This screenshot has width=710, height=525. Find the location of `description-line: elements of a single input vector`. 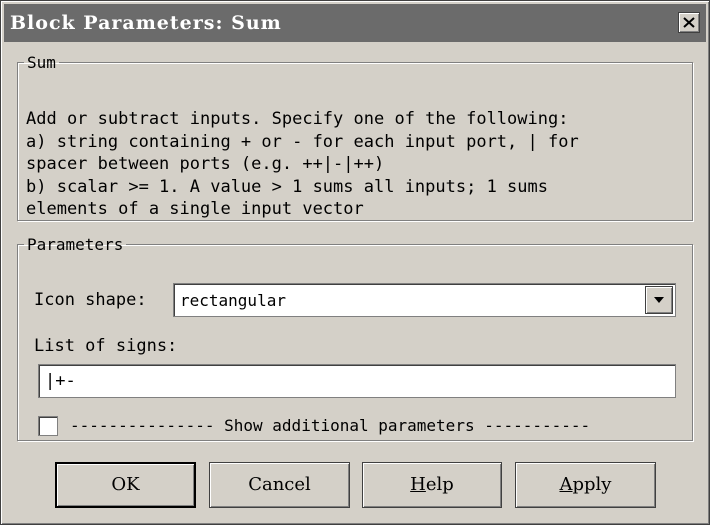

description-line: elements of a single input vector is located at coordinates (195, 209).